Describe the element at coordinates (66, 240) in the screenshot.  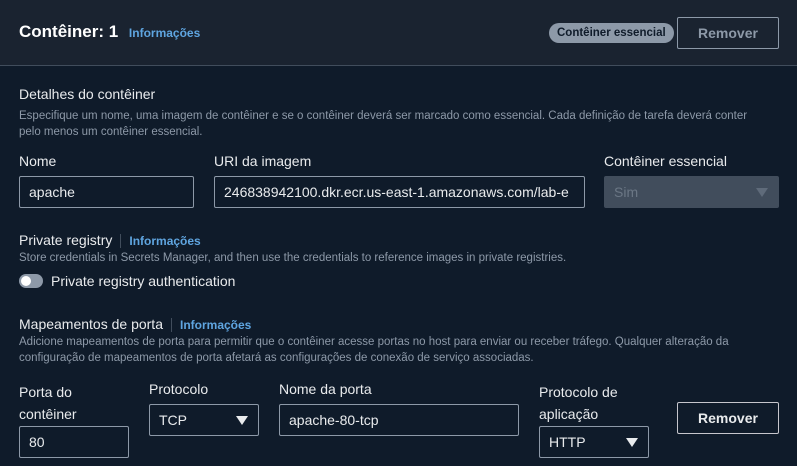
I see `registry-title-text: Private registry` at that location.